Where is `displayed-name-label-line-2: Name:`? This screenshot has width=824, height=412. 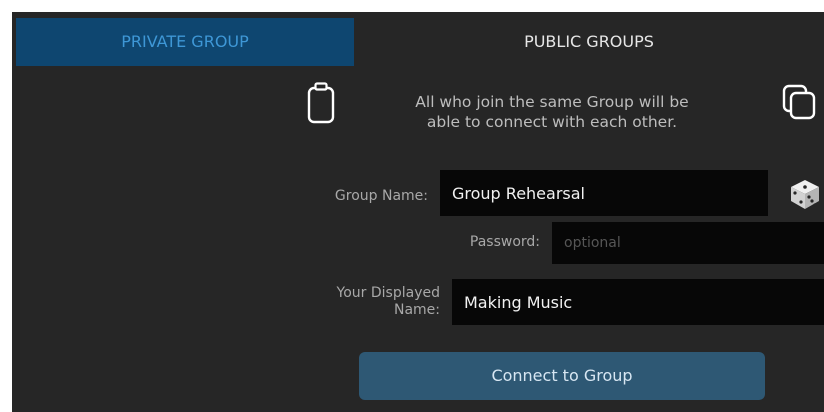
displayed-name-label-line-2: Name: is located at coordinates (416, 310).